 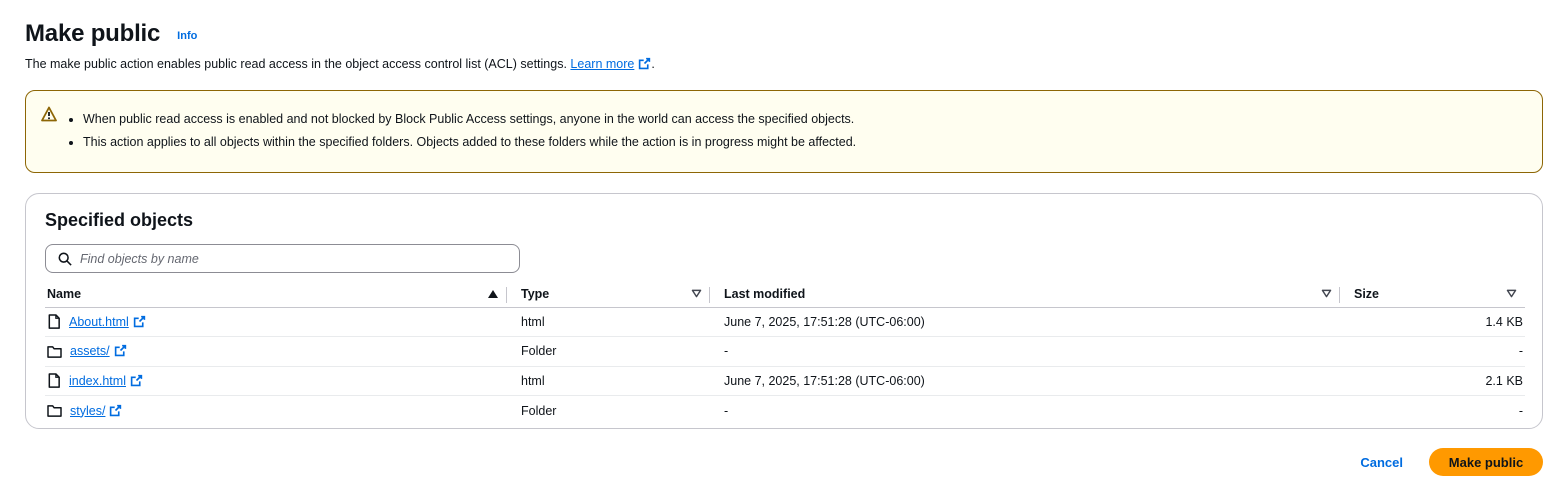 What do you see at coordinates (276, 294) in the screenshot?
I see `column-header-name: Name` at bounding box center [276, 294].